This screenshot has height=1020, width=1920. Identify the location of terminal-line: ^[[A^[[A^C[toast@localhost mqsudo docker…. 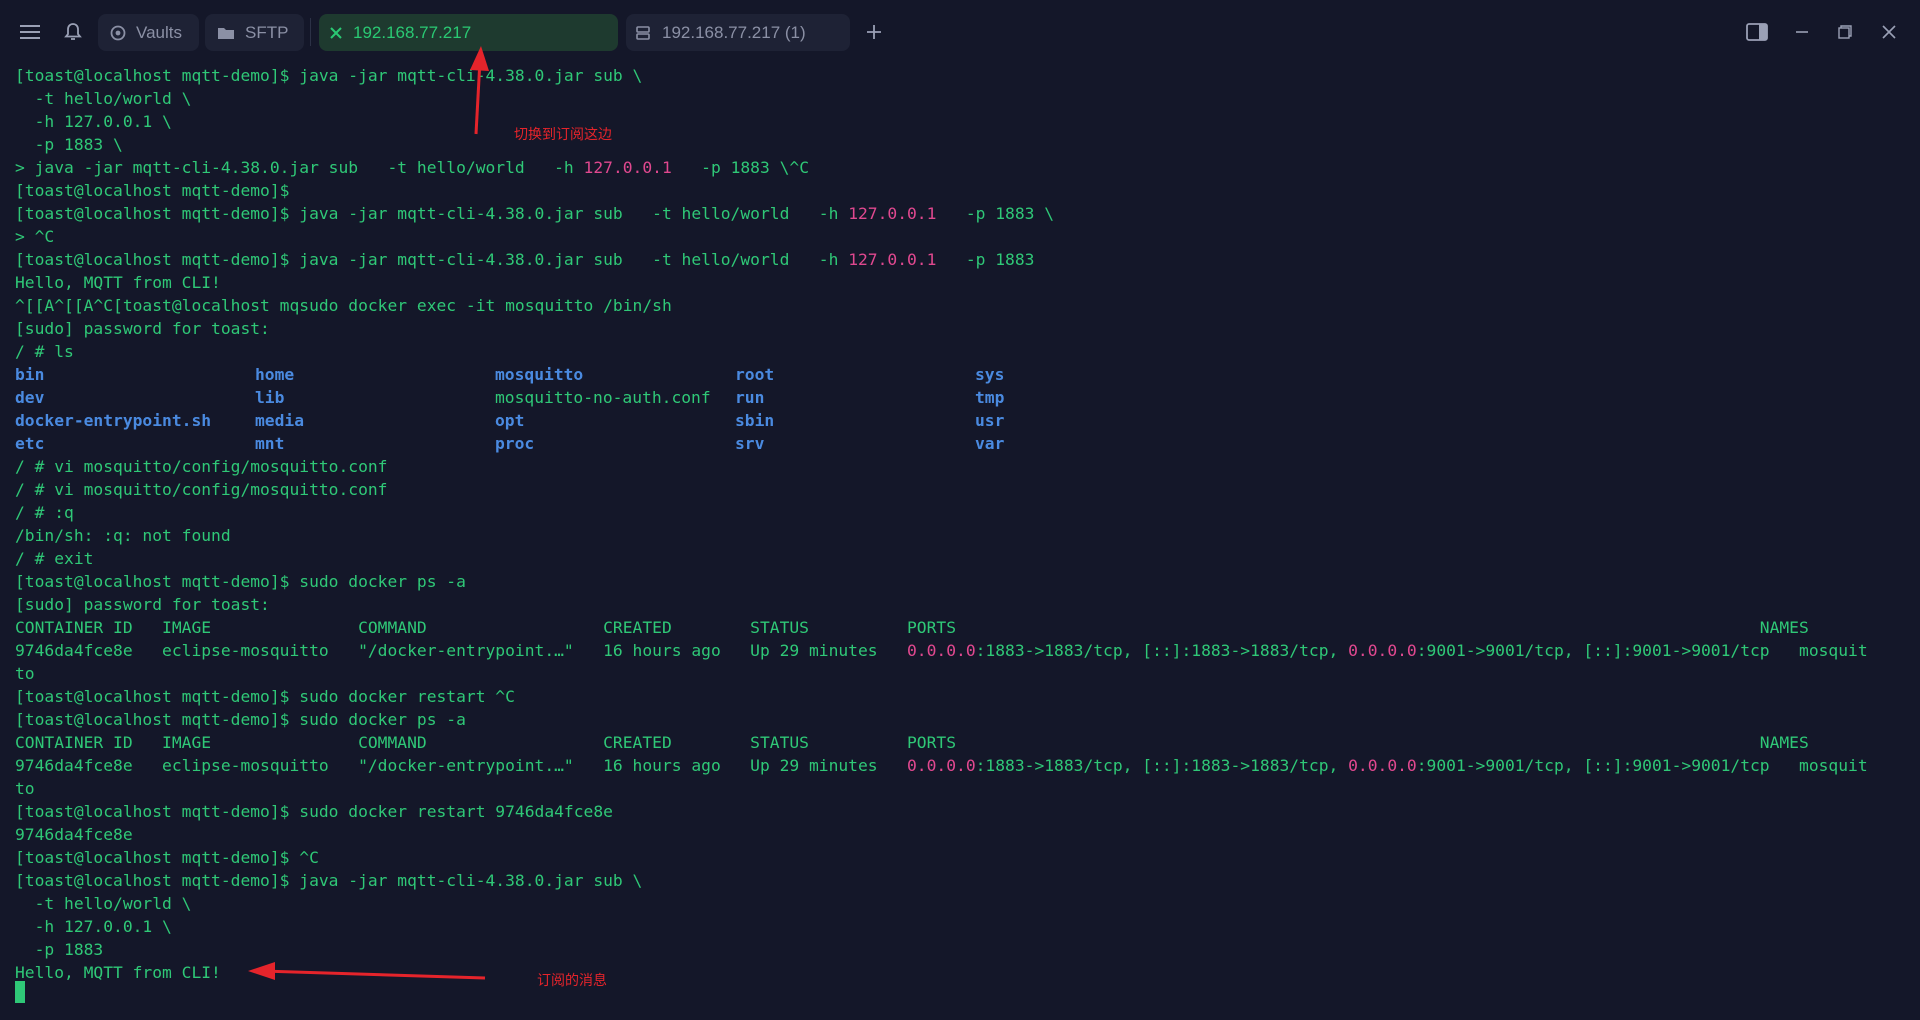
(343, 305).